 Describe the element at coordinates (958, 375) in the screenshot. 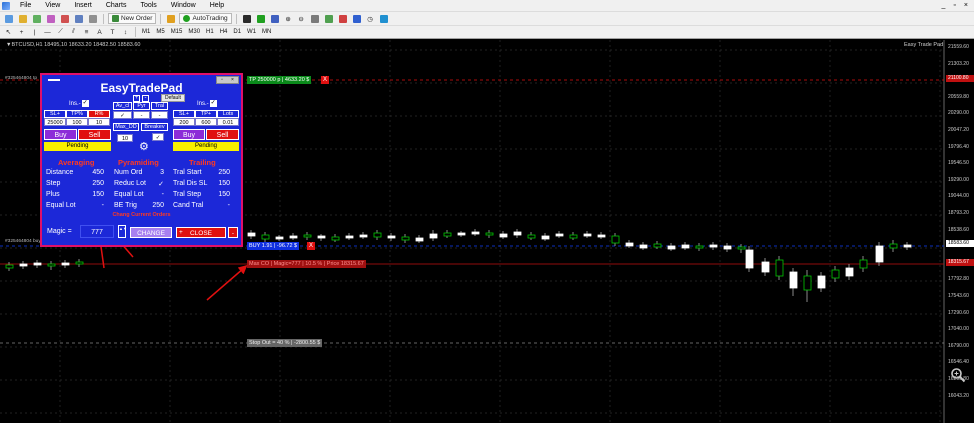

I see `magnifier-icon` at that location.